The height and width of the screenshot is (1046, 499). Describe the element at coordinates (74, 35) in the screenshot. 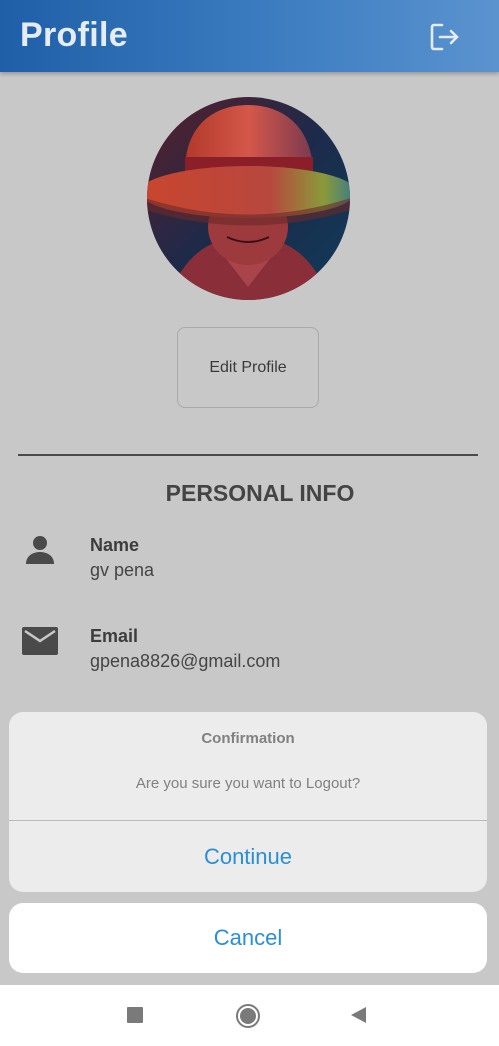

I see `page-title: Profile` at that location.